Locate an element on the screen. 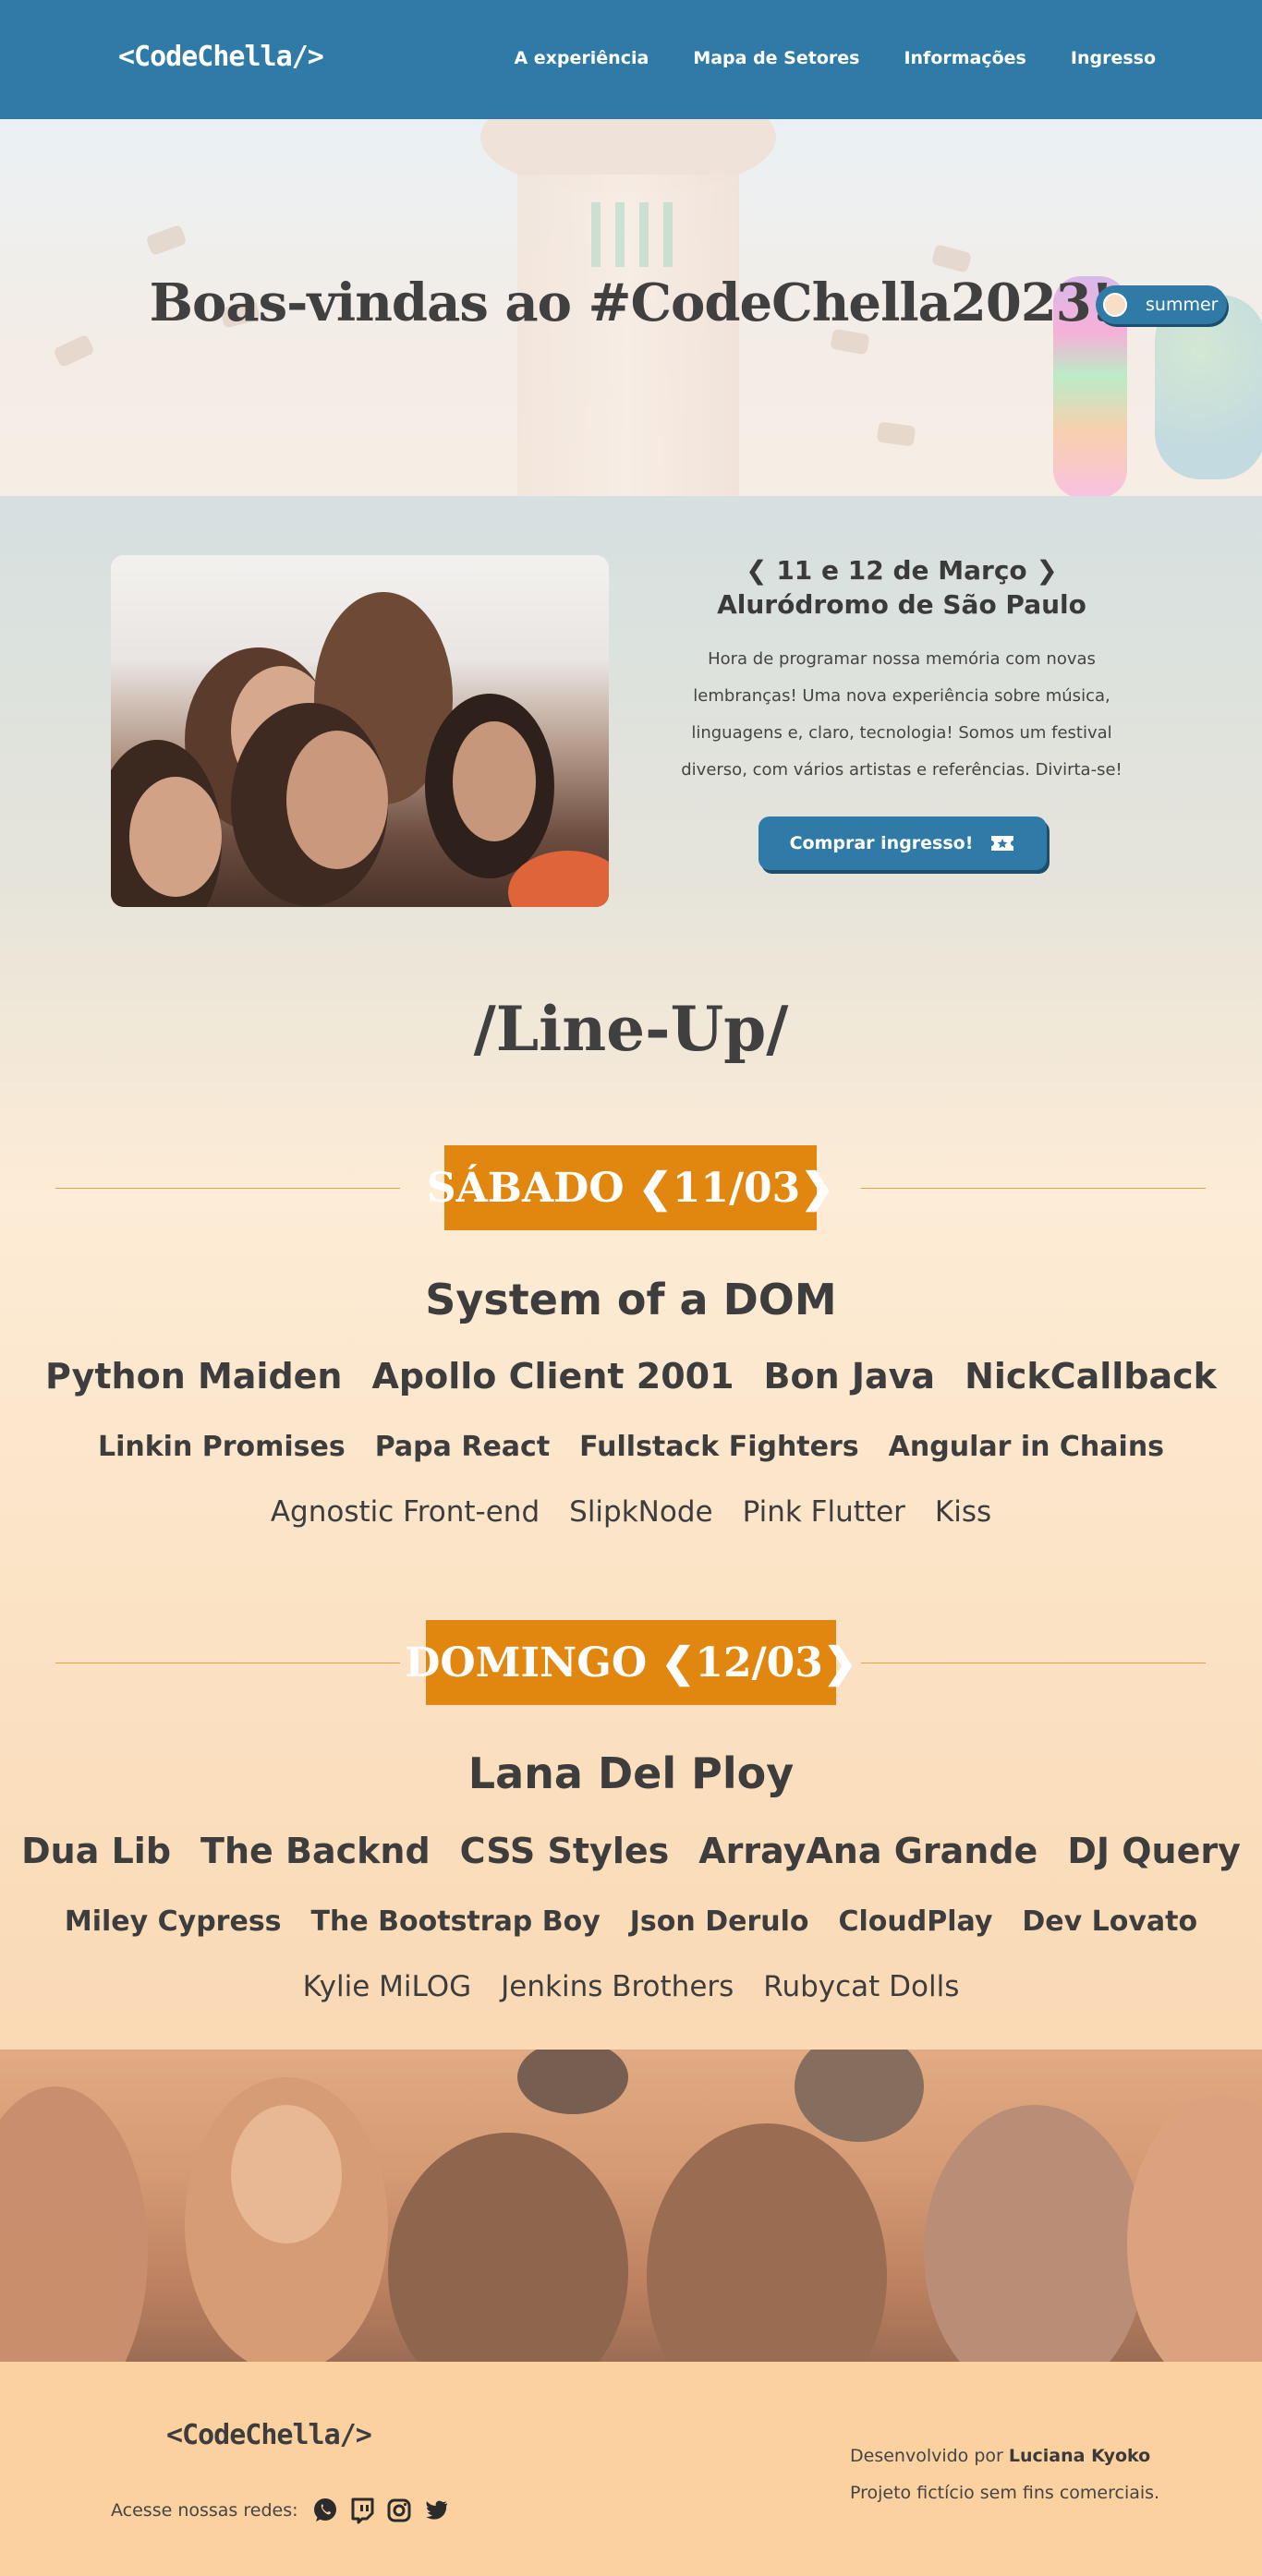 The width and height of the screenshot is (1262, 2576). artist-name: Dua Lib is located at coordinates (97, 1851).